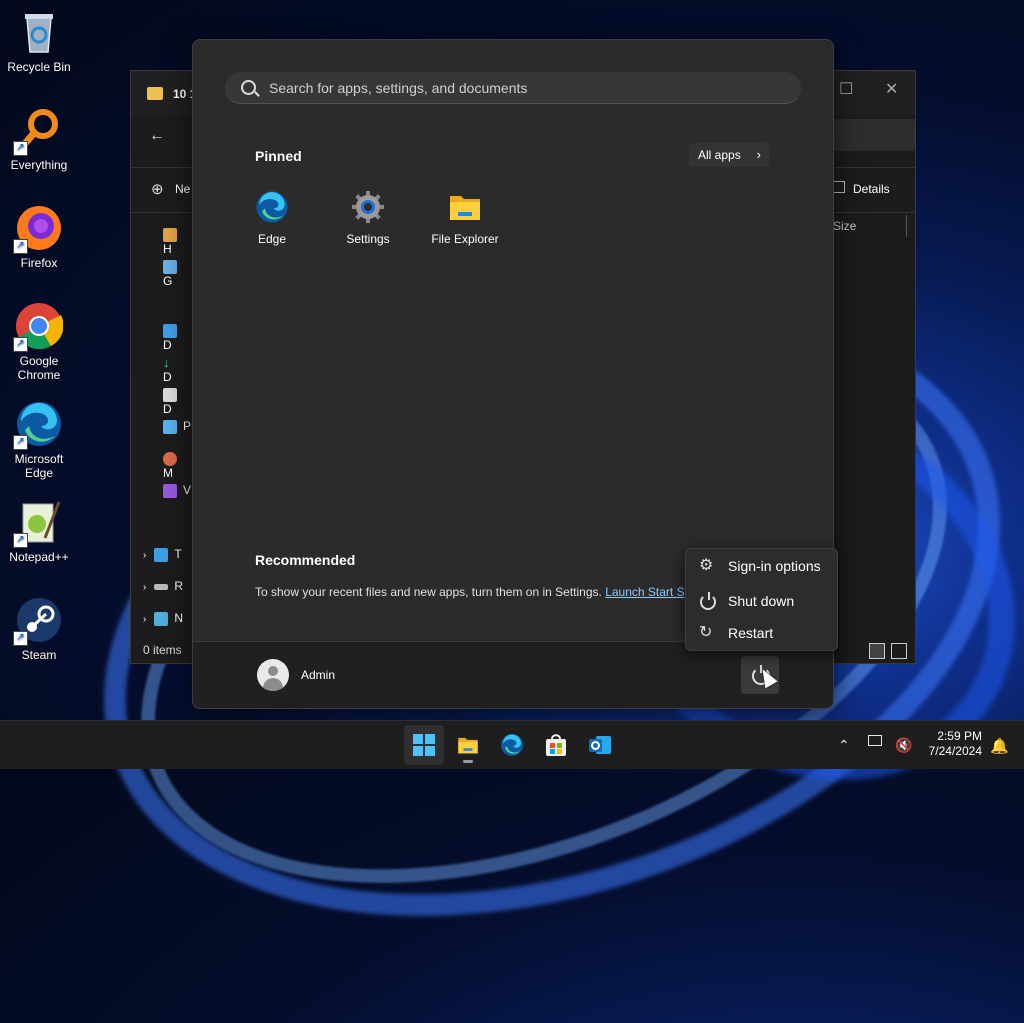 Image resolution: width=1024 pixels, height=1023 pixels. I want to click on pinned-app-edge: Edge, so click(272, 222).